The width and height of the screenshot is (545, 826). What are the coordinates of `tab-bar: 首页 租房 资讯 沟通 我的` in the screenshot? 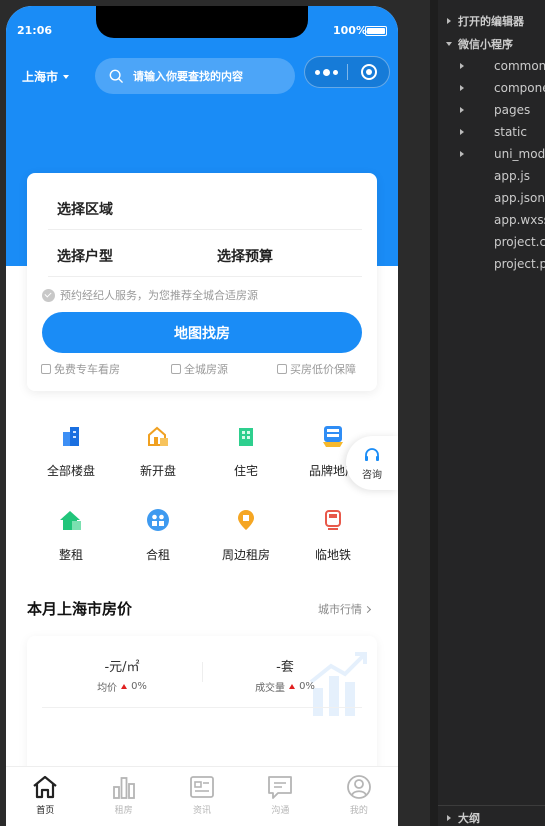 It's located at (202, 796).